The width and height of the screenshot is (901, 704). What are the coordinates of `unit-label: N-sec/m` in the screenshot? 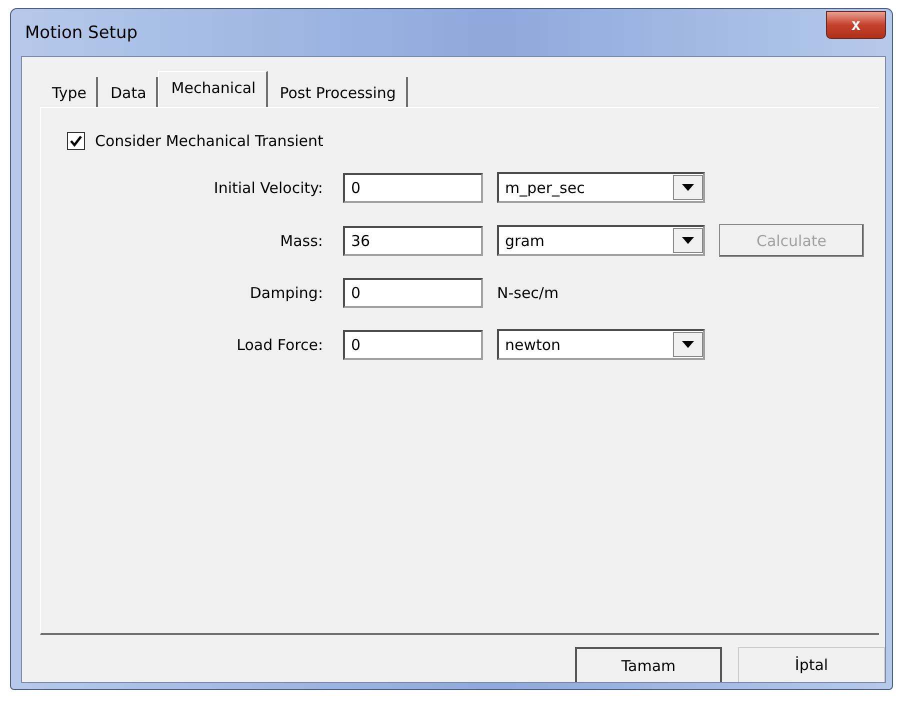 It's located at (528, 293).